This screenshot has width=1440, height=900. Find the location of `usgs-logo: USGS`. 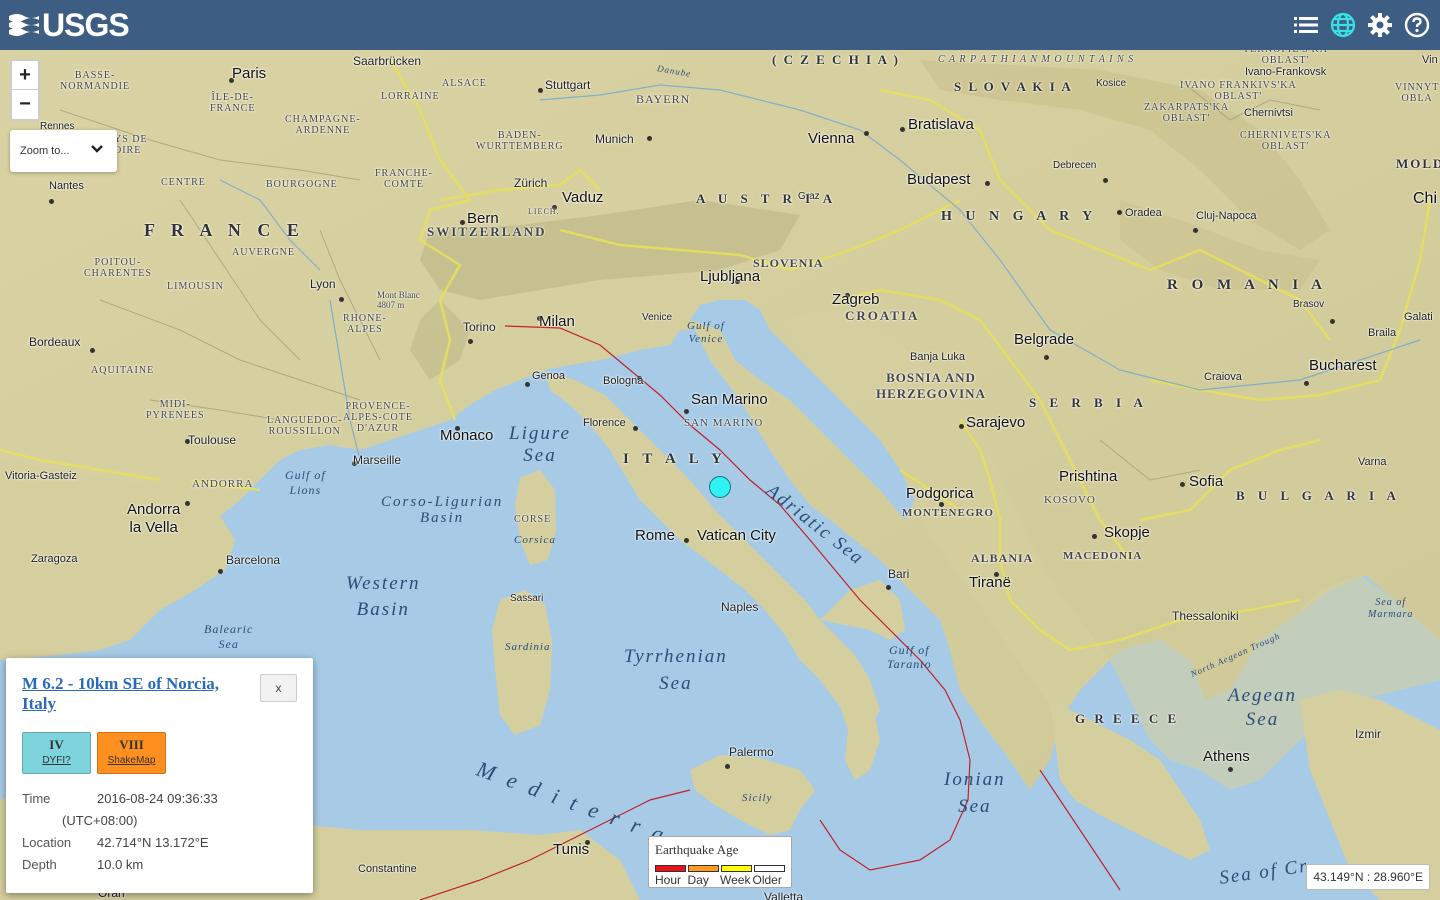

usgs-logo: USGS is located at coordinates (69, 25).